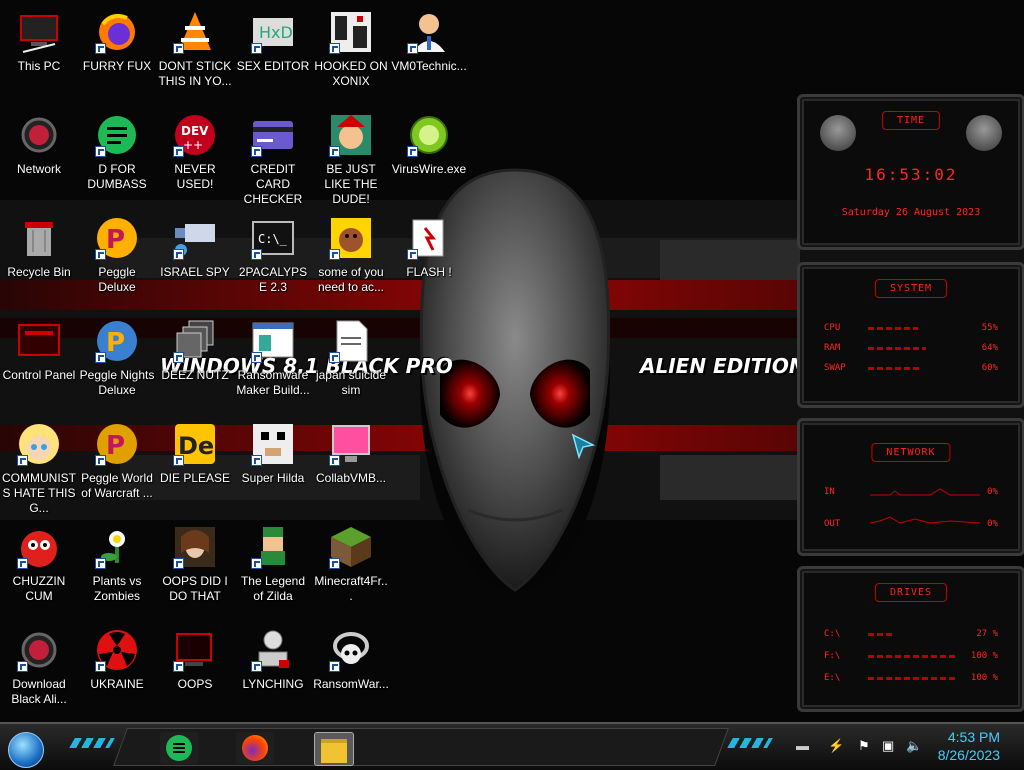 The height and width of the screenshot is (770, 1024). Describe the element at coordinates (195, 566) in the screenshot. I see `desktop-icon: OOPS DID I DO THAT` at that location.